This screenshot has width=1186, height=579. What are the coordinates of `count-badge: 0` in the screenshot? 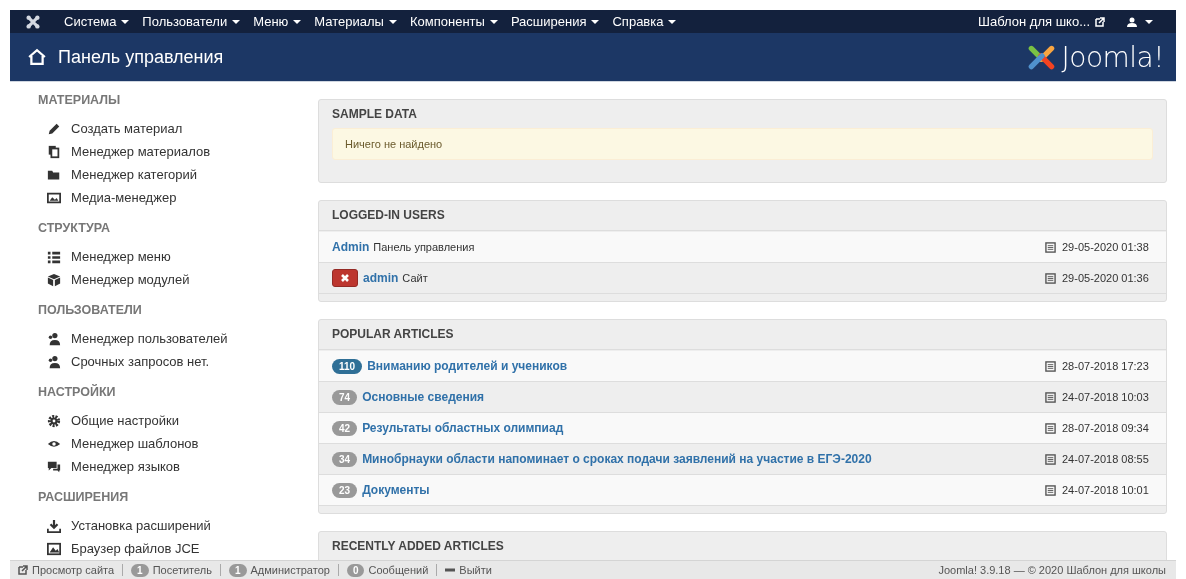 It's located at (355, 570).